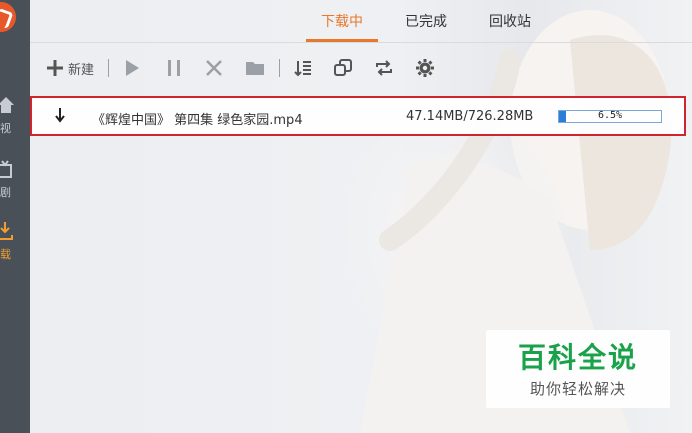 The width and height of the screenshot is (692, 433). I want to click on sort-button, so click(303, 68).